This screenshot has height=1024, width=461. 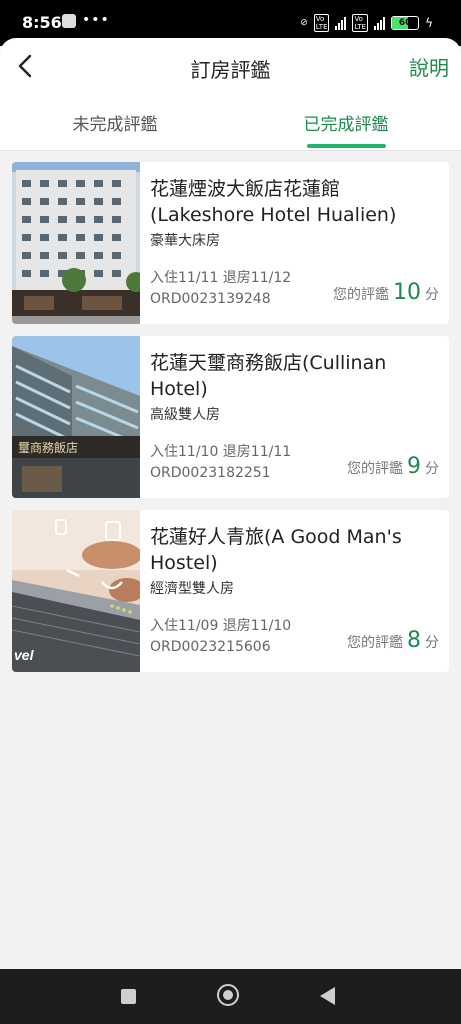 I want to click on help-button: 說明, so click(x=429, y=66).